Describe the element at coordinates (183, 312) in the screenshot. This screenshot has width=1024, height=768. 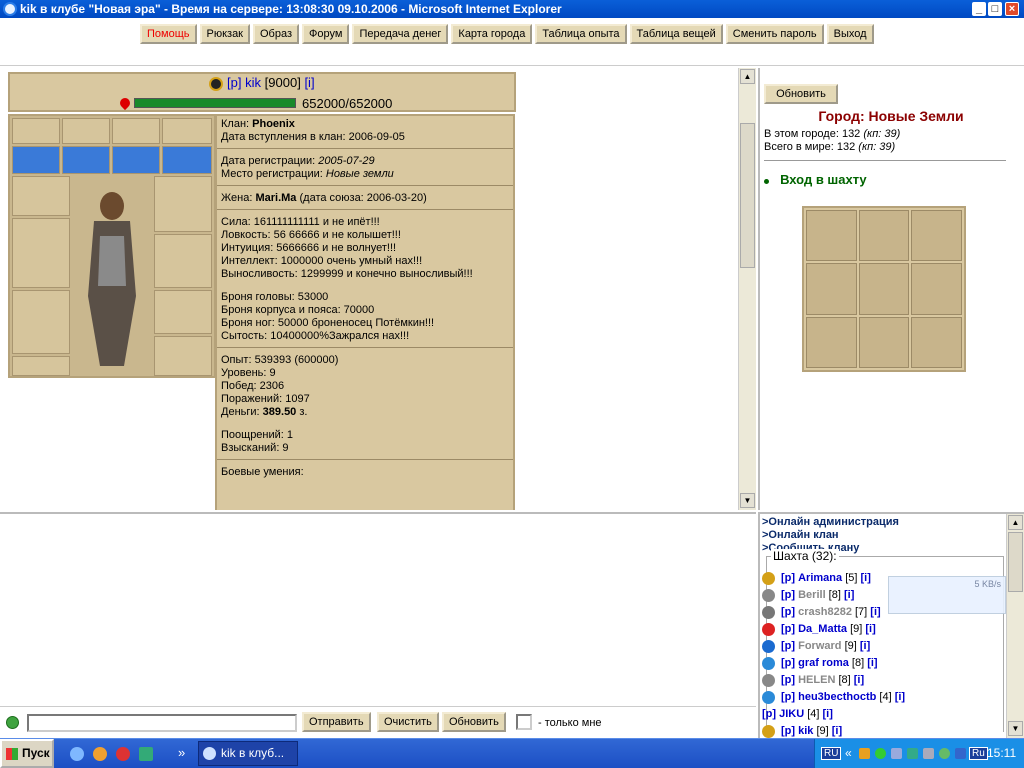
I see `gloves-slot` at that location.